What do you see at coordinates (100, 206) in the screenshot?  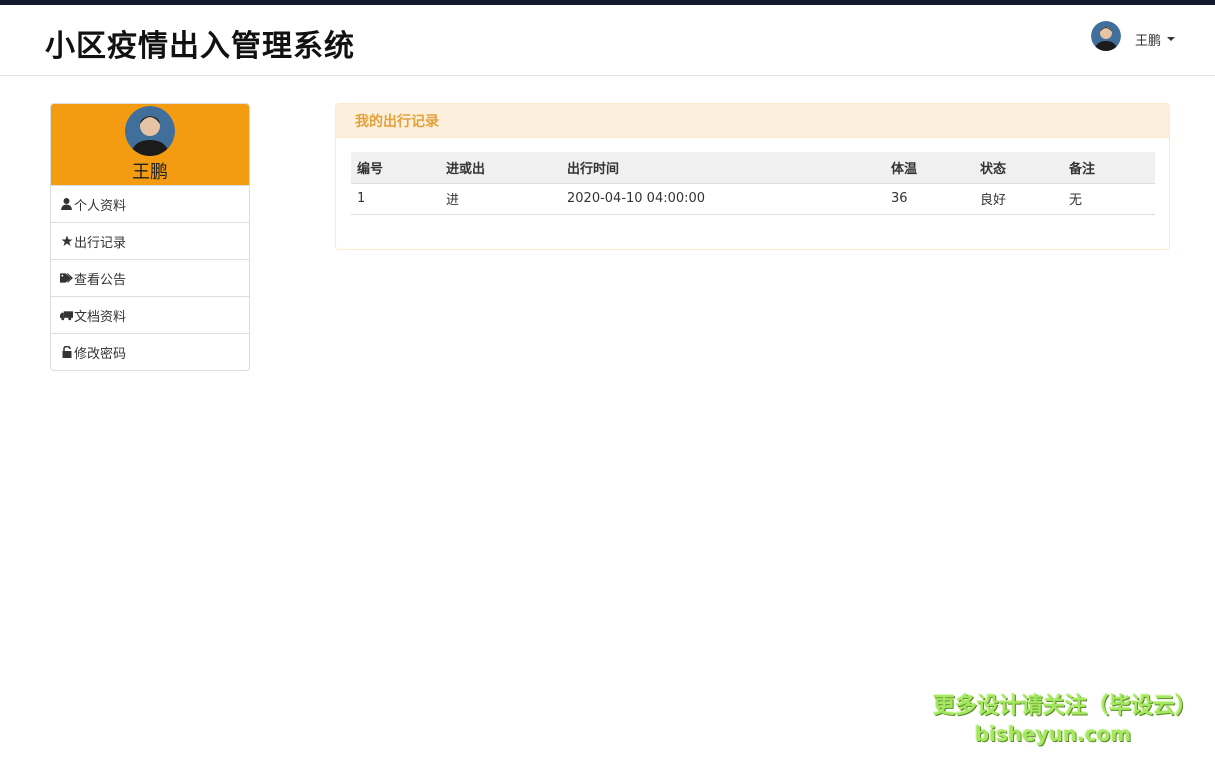 I see `sidebar-item-label: 个人资料` at bounding box center [100, 206].